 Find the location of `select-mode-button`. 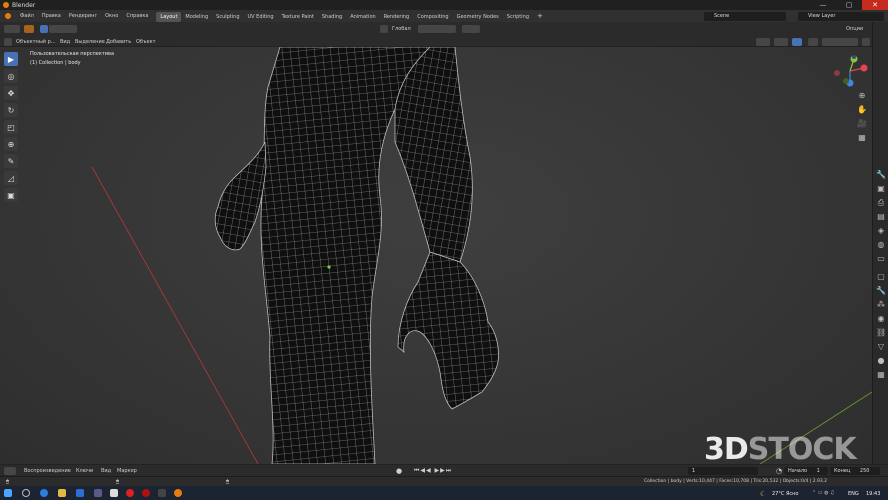

select-mode-button is located at coordinates (29, 29).